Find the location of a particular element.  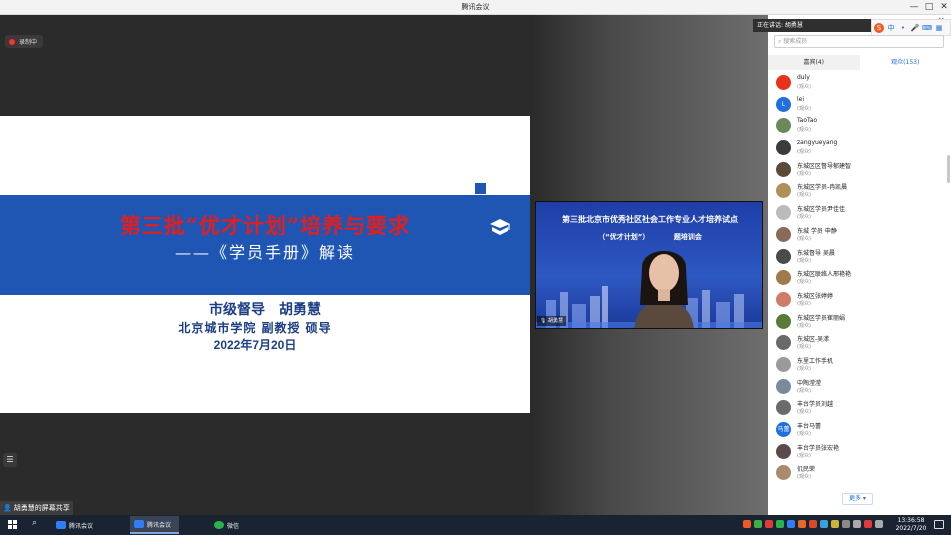

member-name: TaoTao is located at coordinates (807, 121).